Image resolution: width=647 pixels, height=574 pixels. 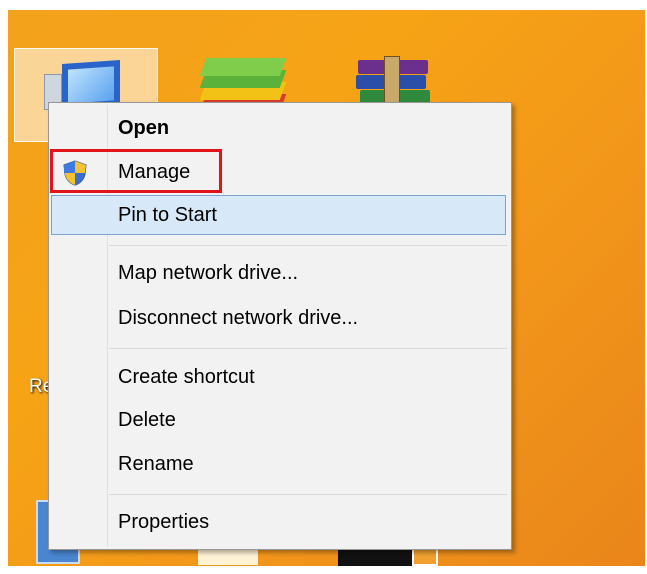 I want to click on menu-item-open: Open, so click(x=278, y=128).